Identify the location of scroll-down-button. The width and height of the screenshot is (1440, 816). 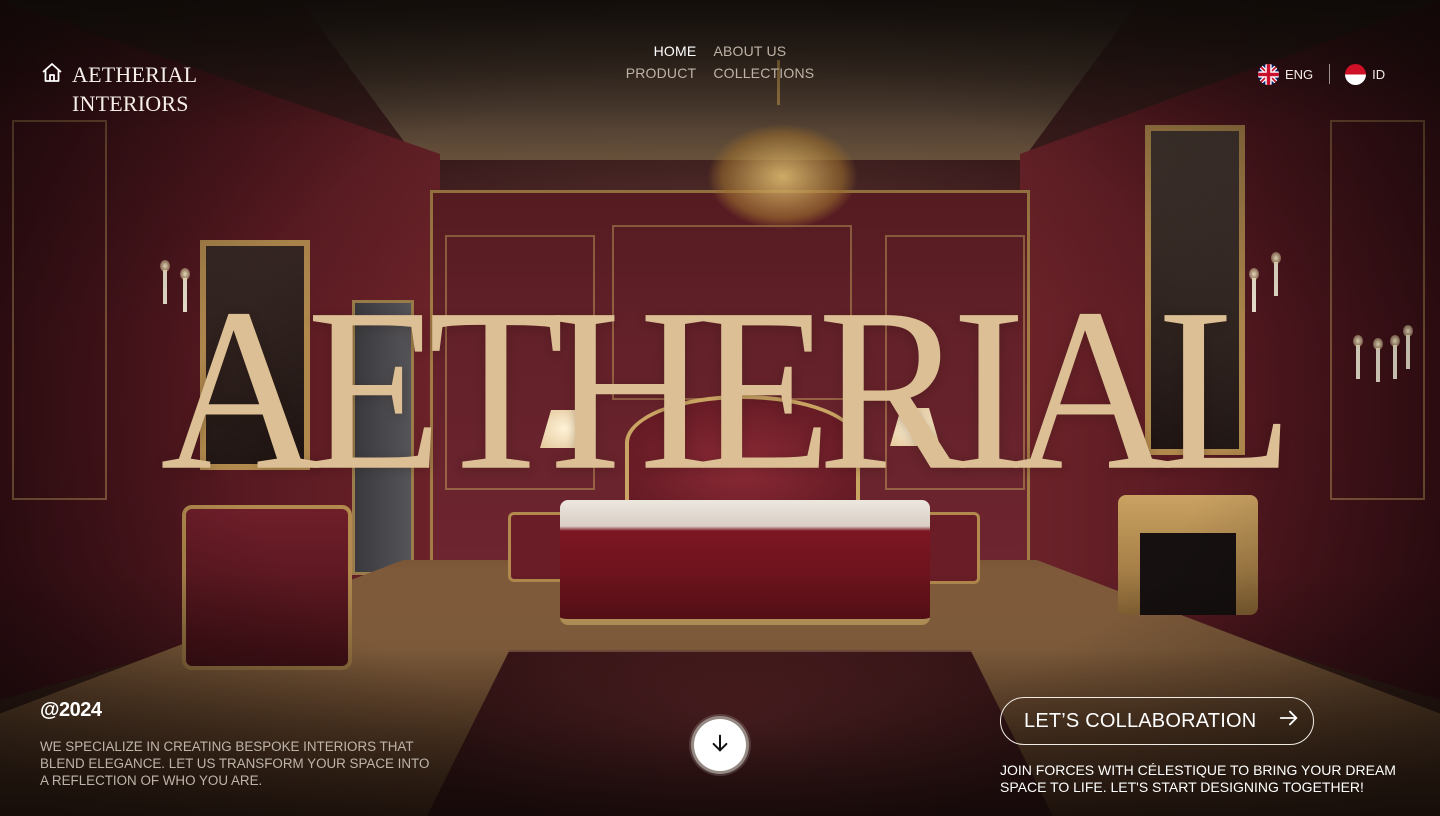
(720, 745).